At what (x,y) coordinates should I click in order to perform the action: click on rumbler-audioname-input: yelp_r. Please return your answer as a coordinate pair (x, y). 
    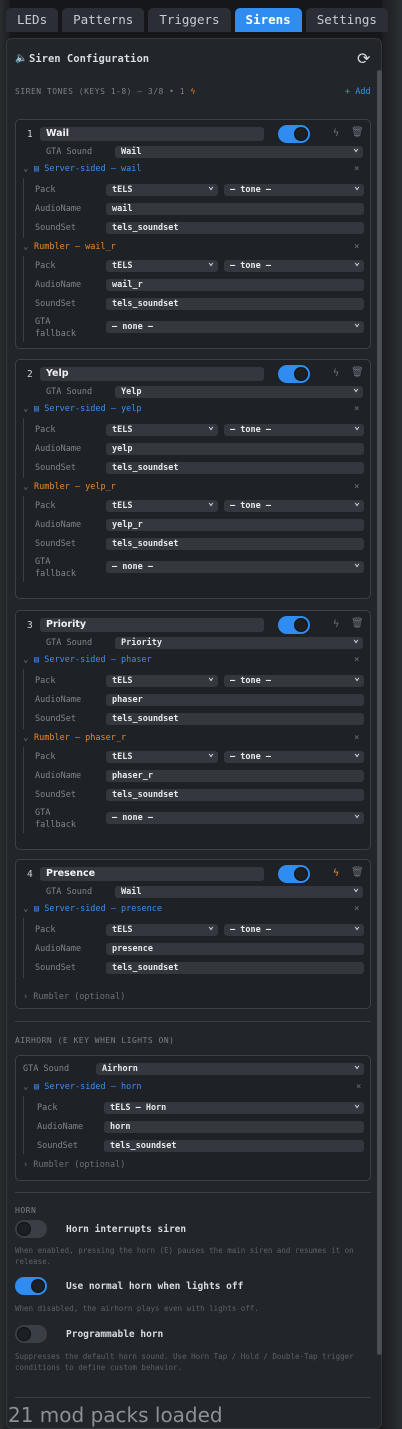
    Looking at the image, I should click on (235, 525).